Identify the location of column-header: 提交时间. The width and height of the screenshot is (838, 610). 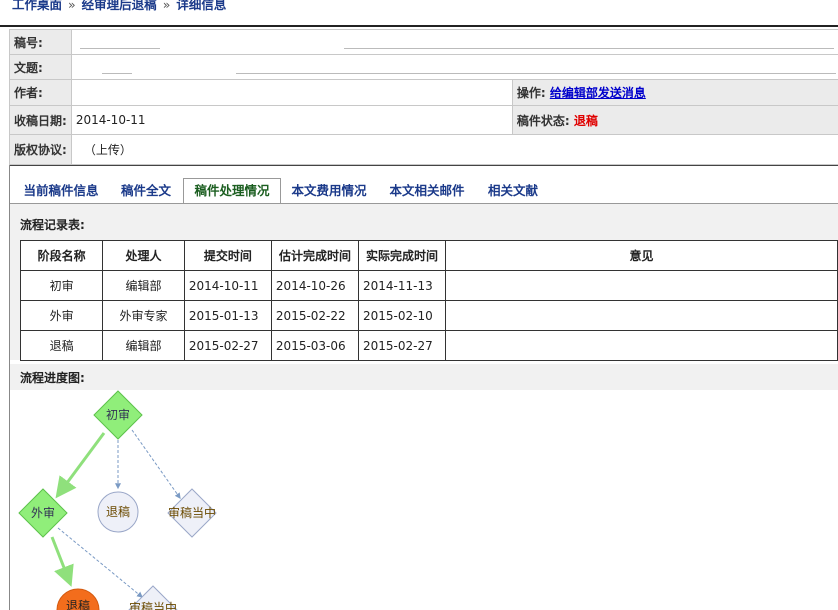
(227, 255).